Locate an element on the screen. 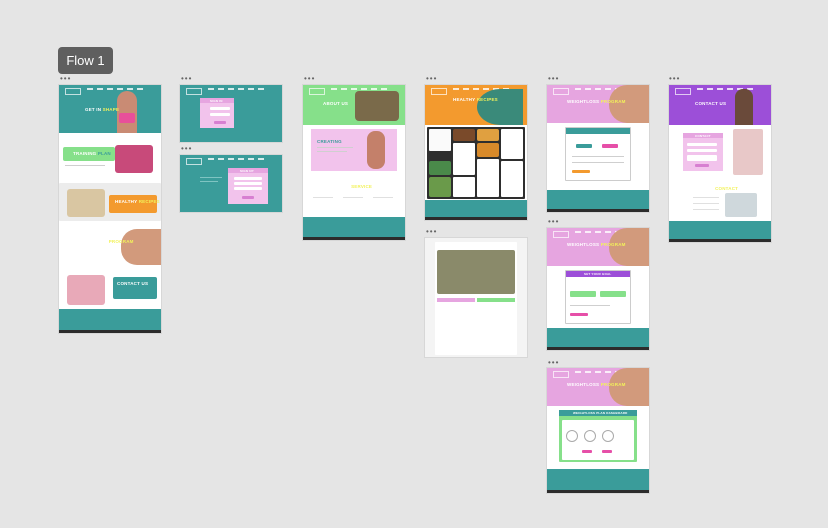 This screenshot has height=528, width=828. recipes-hero: HEALTHY RECIPES is located at coordinates (476, 105).